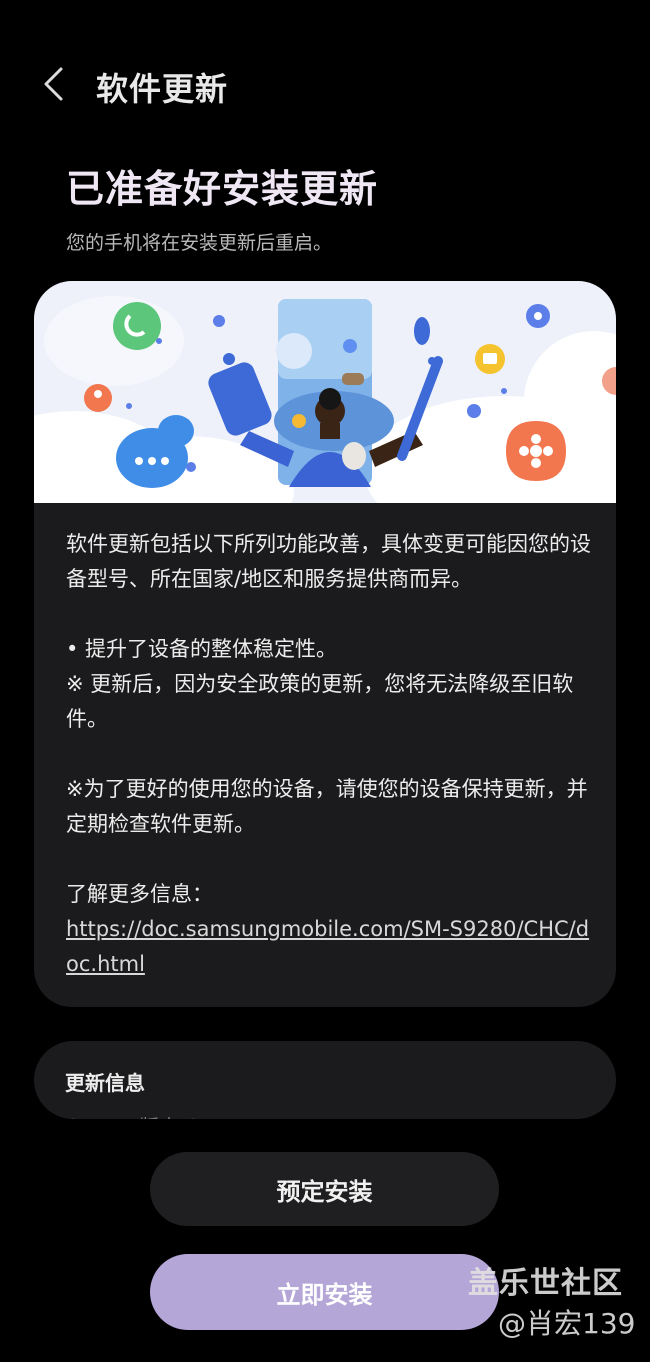 The image size is (650, 1362). What do you see at coordinates (202, 649) in the screenshot?
I see `changelog-bullet: • 提升了设备的整体稳定性。` at bounding box center [202, 649].